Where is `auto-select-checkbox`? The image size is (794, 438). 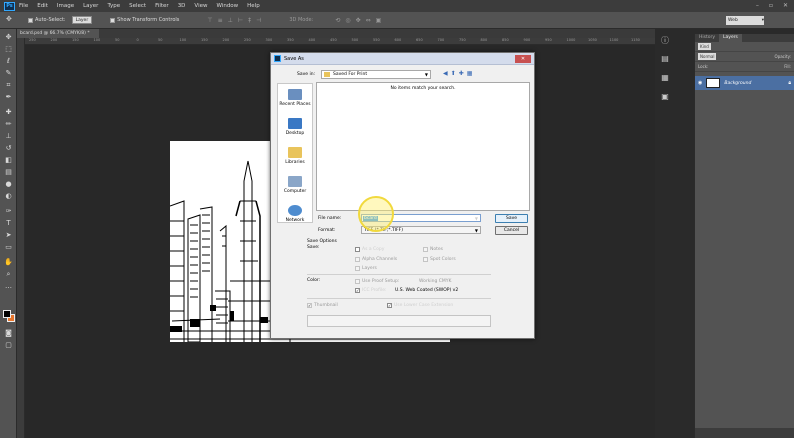 auto-select-checkbox is located at coordinates (30, 20).